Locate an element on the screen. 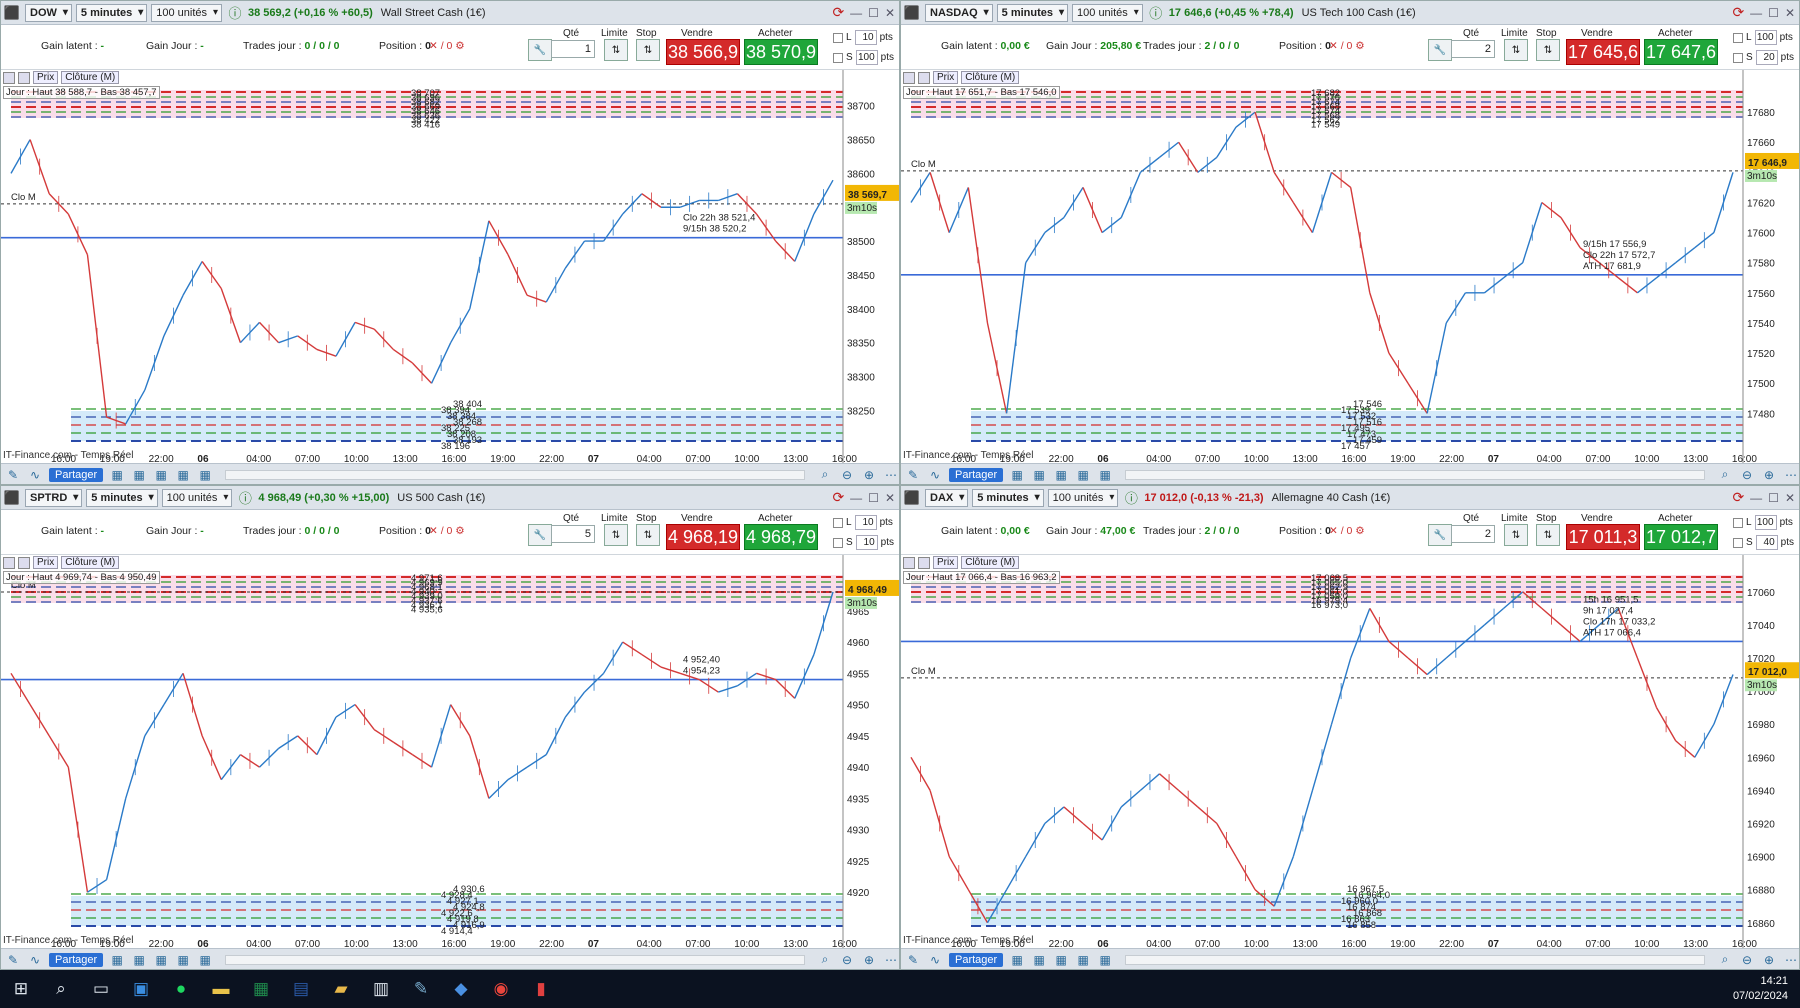 The height and width of the screenshot is (1008, 1800). long-checkbox is located at coordinates (1738, 522).